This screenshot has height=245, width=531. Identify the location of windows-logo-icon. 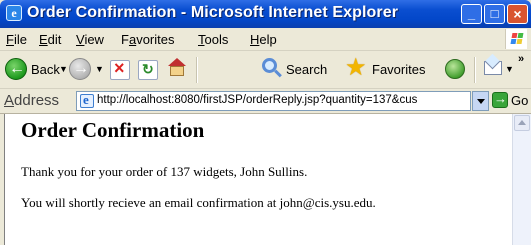
(516, 39).